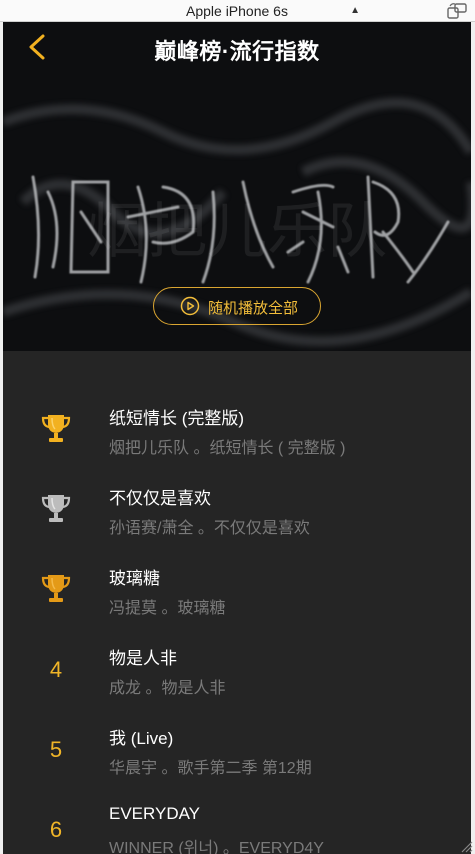  I want to click on resize-handle-icon, so click(466, 846).